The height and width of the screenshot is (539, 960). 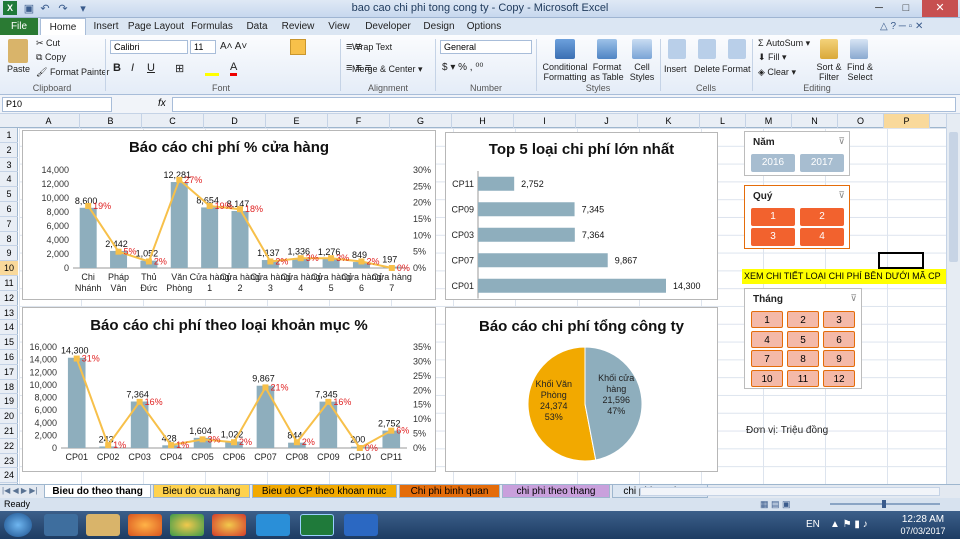 I want to click on font-grow-icon: A˄ A˅, so click(x=233, y=46).